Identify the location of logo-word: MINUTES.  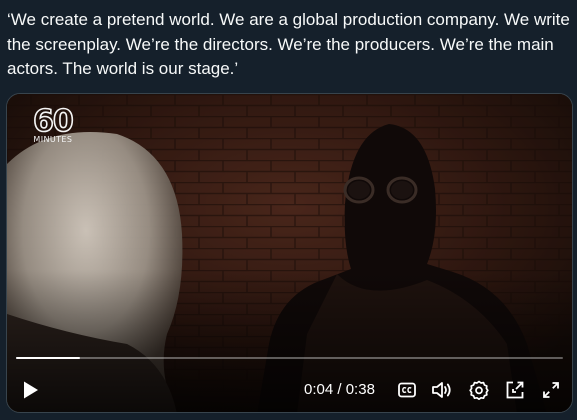
(53, 139).